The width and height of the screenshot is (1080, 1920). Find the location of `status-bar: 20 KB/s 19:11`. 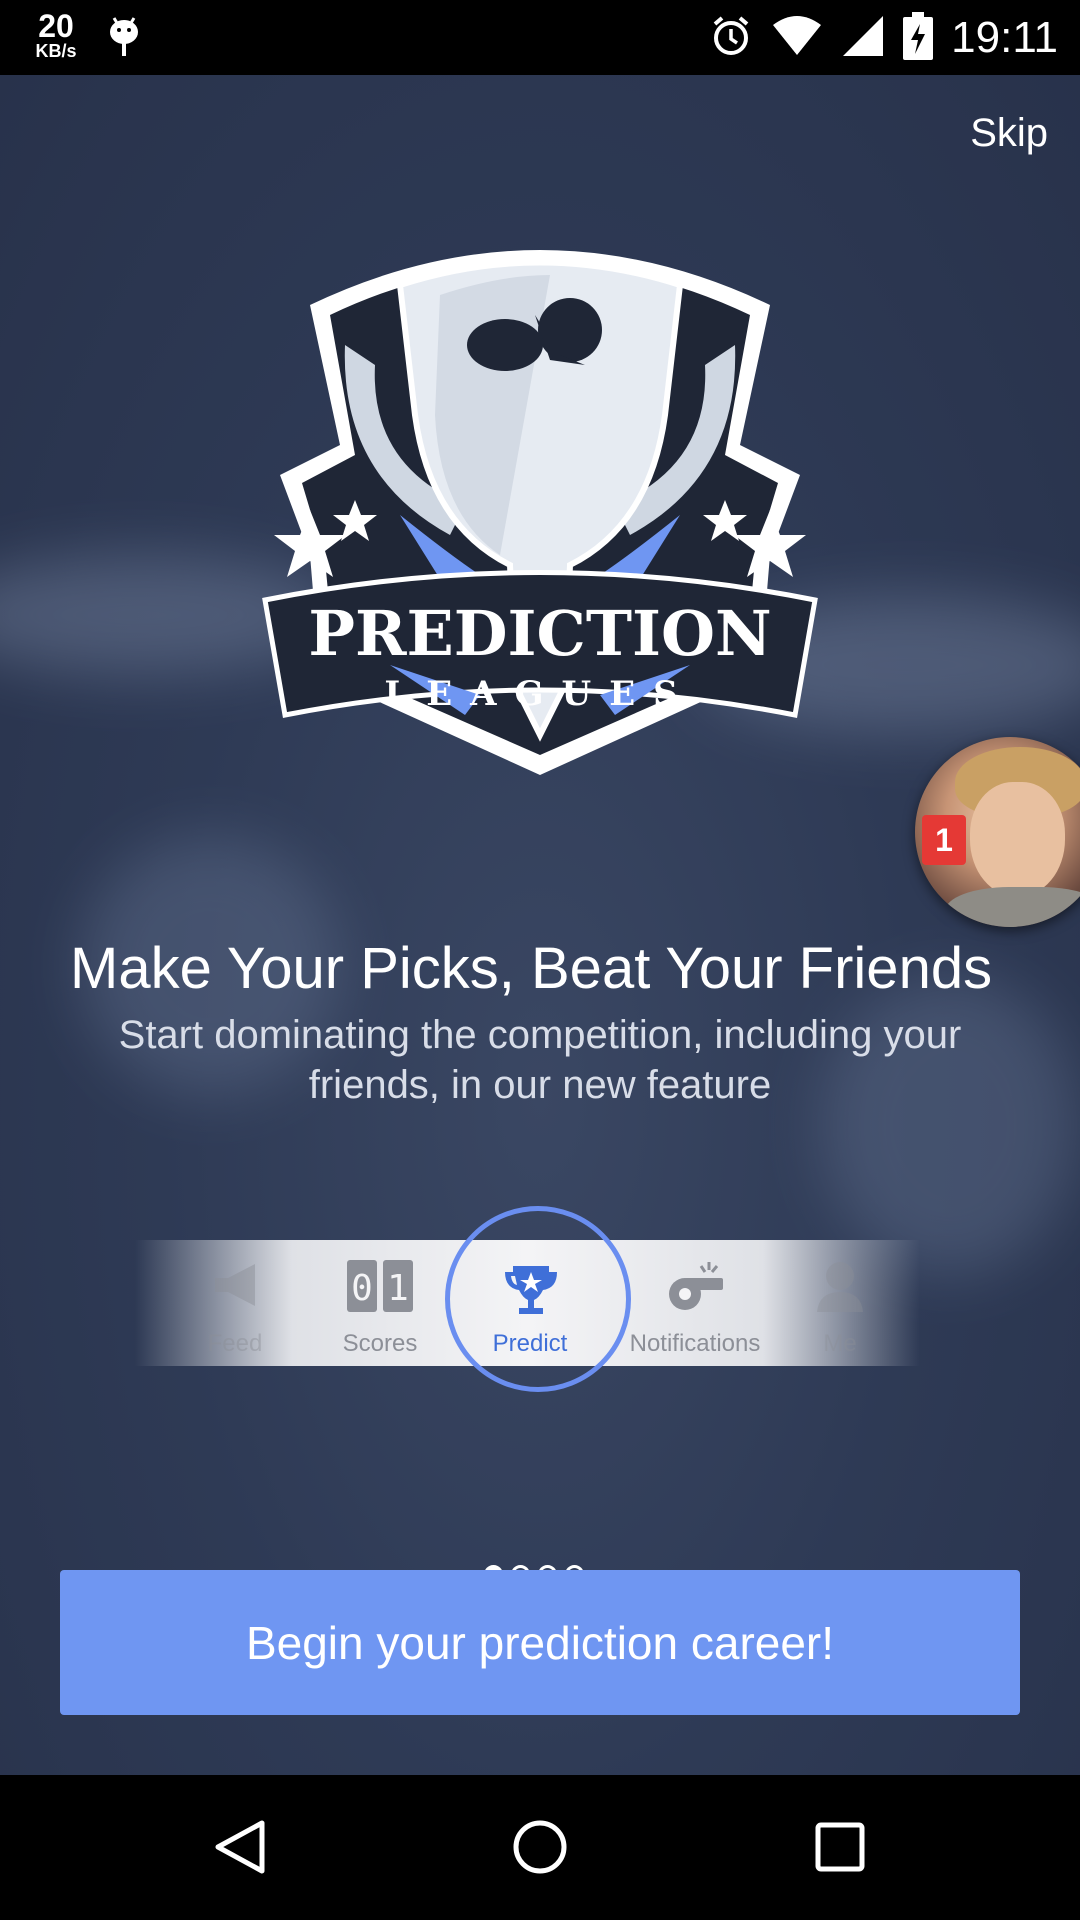

status-bar: 20 KB/s 19:11 is located at coordinates (540, 37).